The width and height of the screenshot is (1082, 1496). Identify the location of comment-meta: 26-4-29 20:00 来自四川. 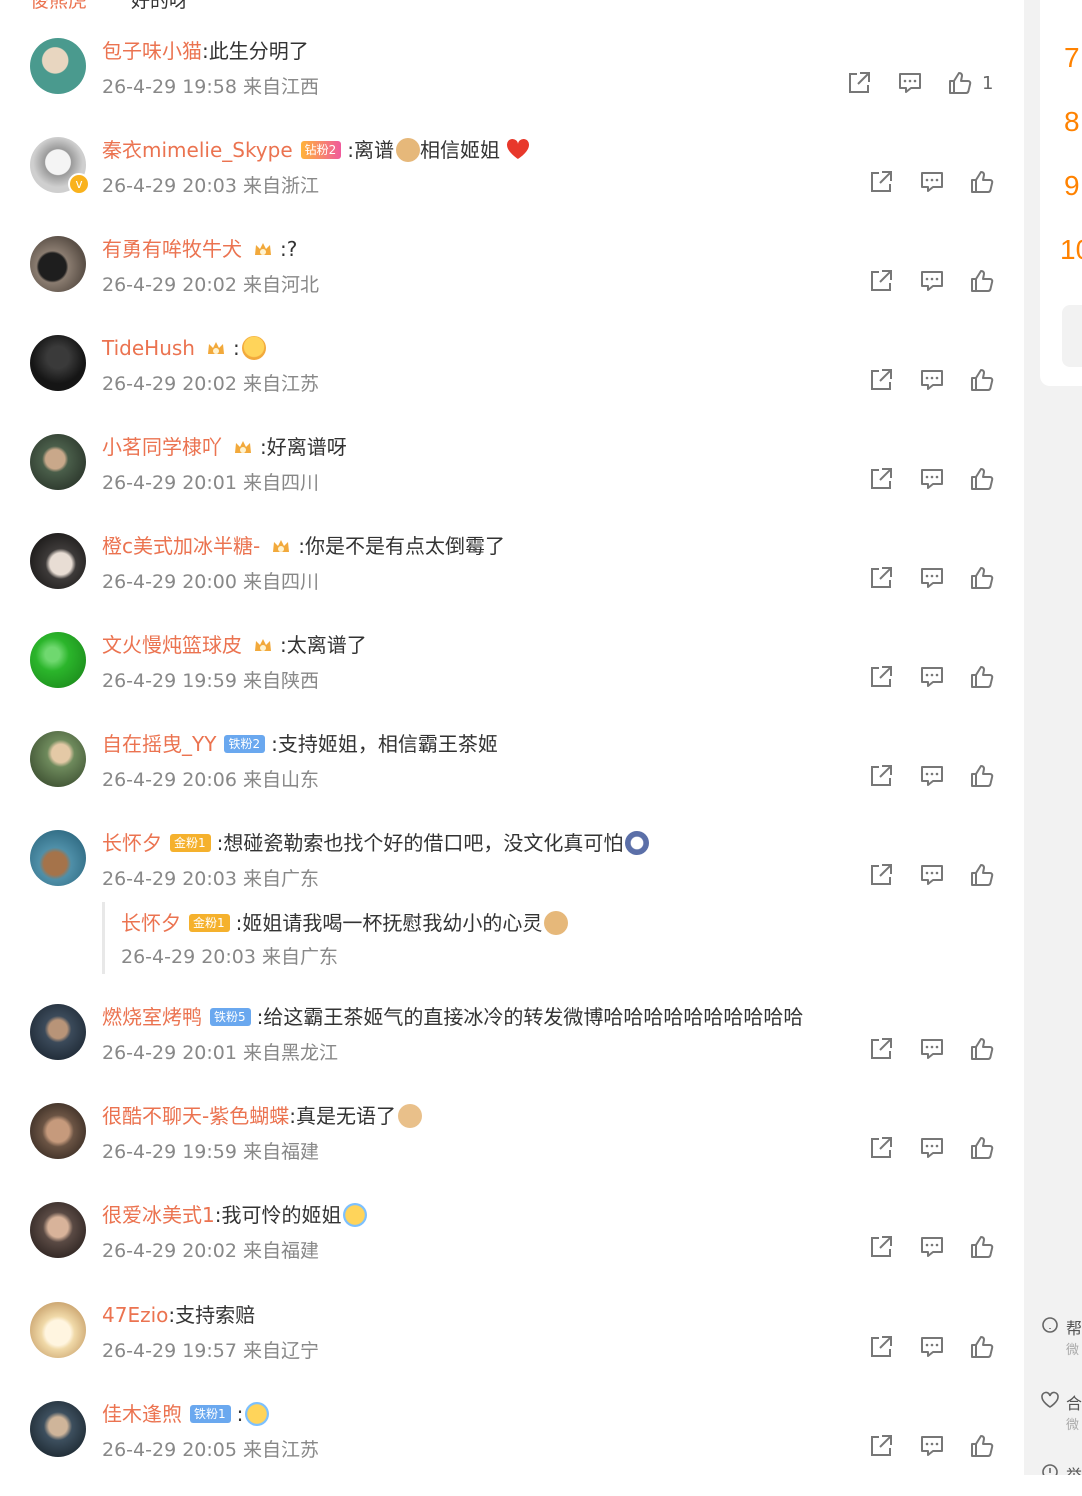
(210, 582).